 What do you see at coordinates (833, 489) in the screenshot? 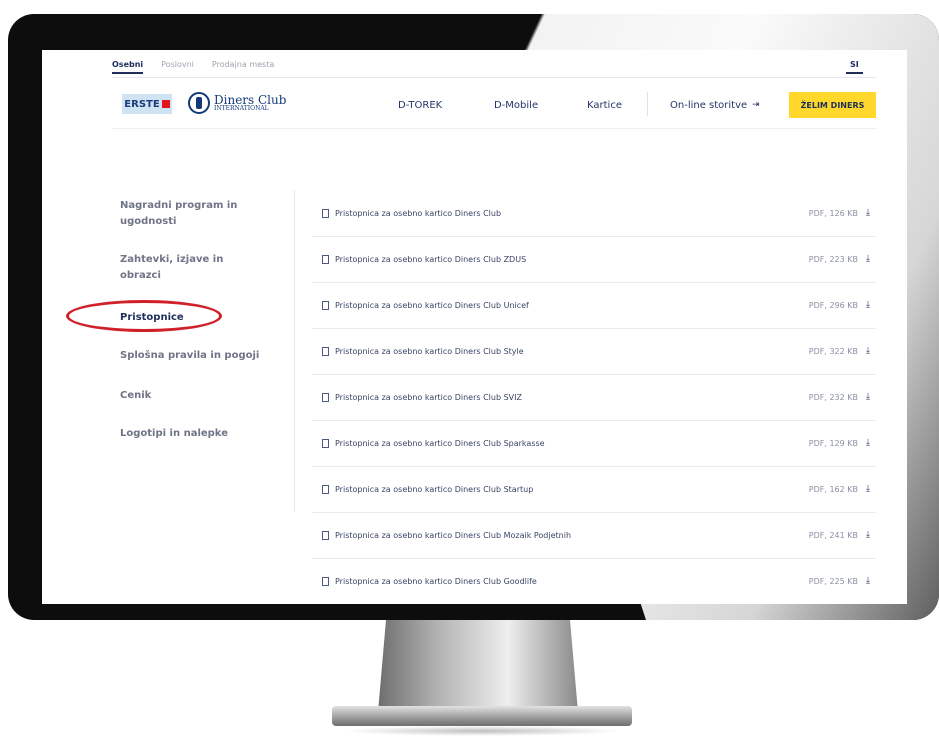
I see `document-size: PDF, 162 KB` at bounding box center [833, 489].